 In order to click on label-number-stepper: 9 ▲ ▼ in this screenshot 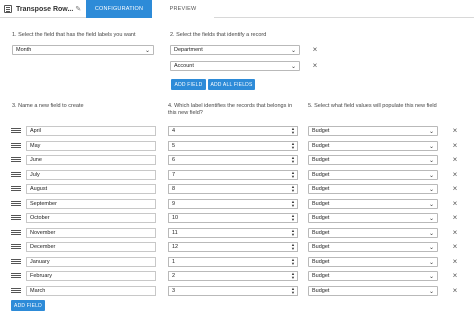, I will do `click(233, 203)`.